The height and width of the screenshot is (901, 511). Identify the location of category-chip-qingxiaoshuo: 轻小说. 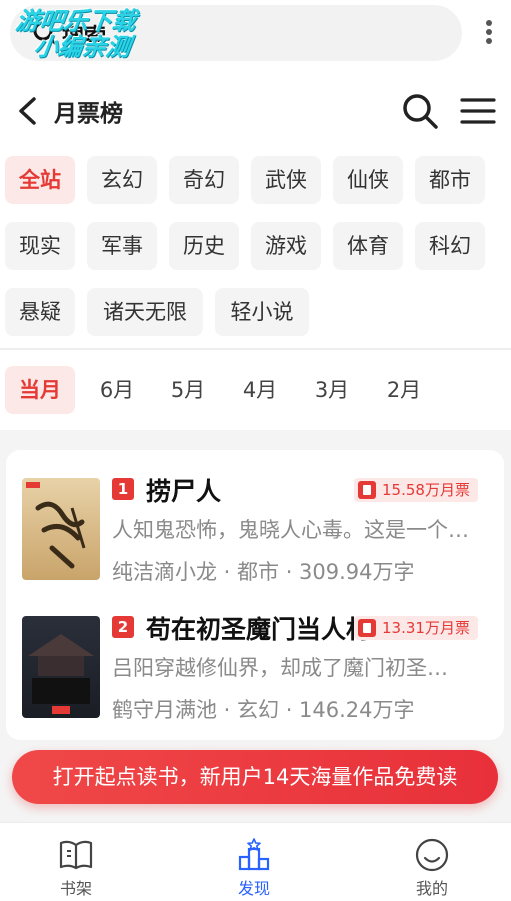
(262, 312).